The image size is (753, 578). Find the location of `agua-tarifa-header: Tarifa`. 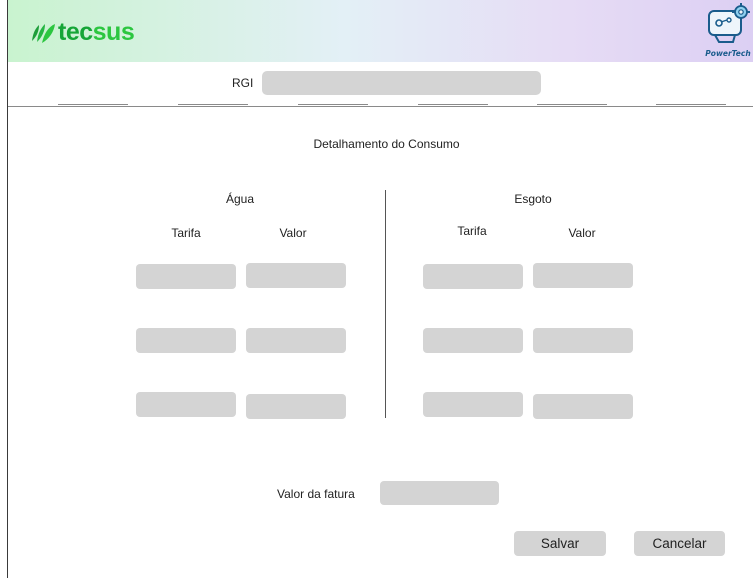

agua-tarifa-header: Tarifa is located at coordinates (186, 233).